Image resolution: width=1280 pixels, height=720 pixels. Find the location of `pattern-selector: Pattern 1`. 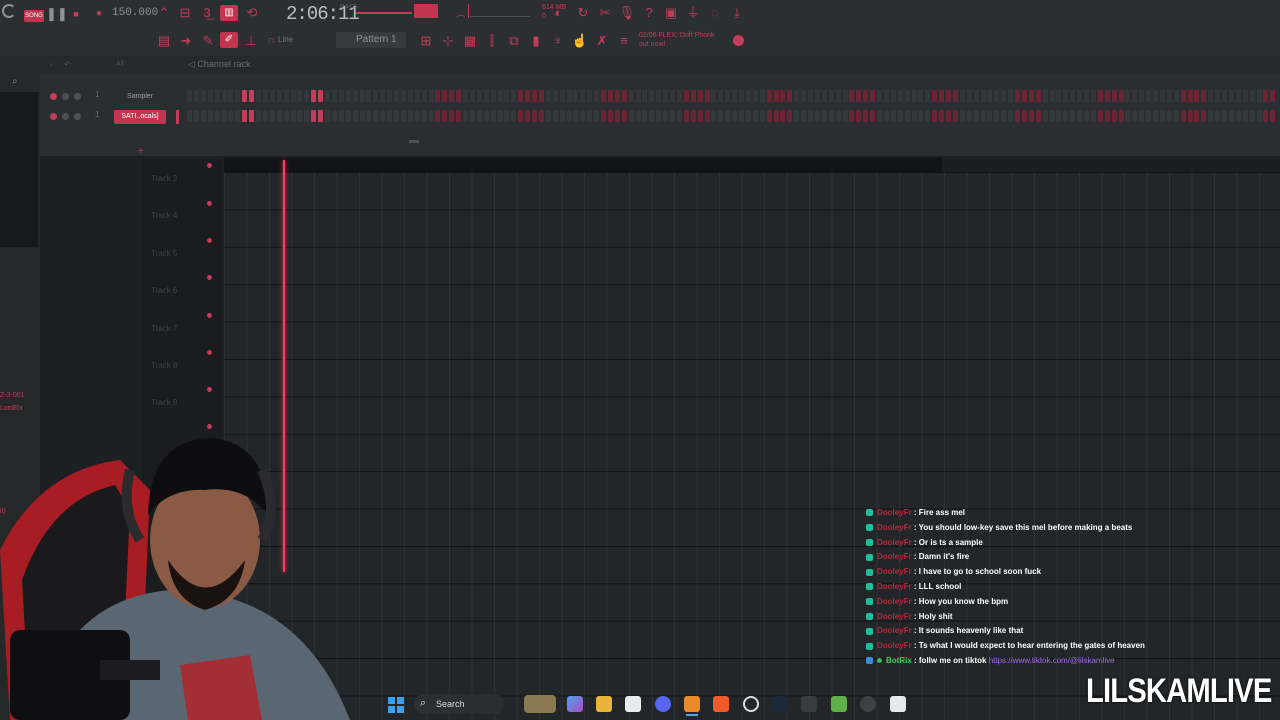

pattern-selector: Pattern 1 is located at coordinates (371, 40).